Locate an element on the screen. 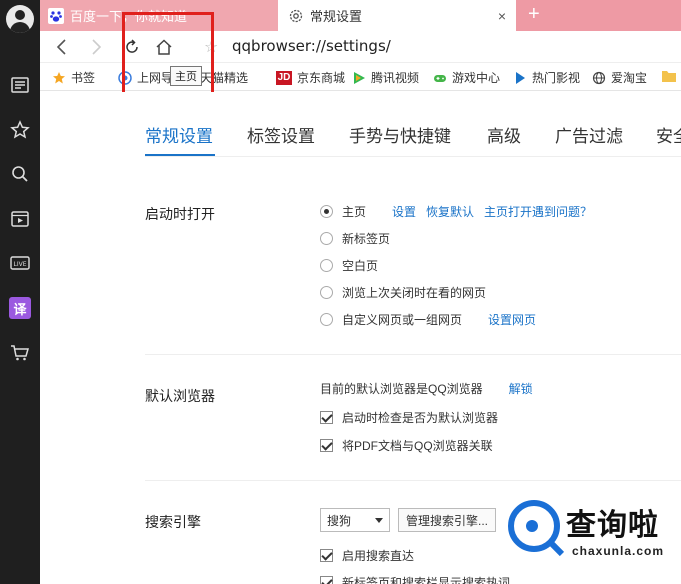  cart-icon is located at coordinates (20, 353).